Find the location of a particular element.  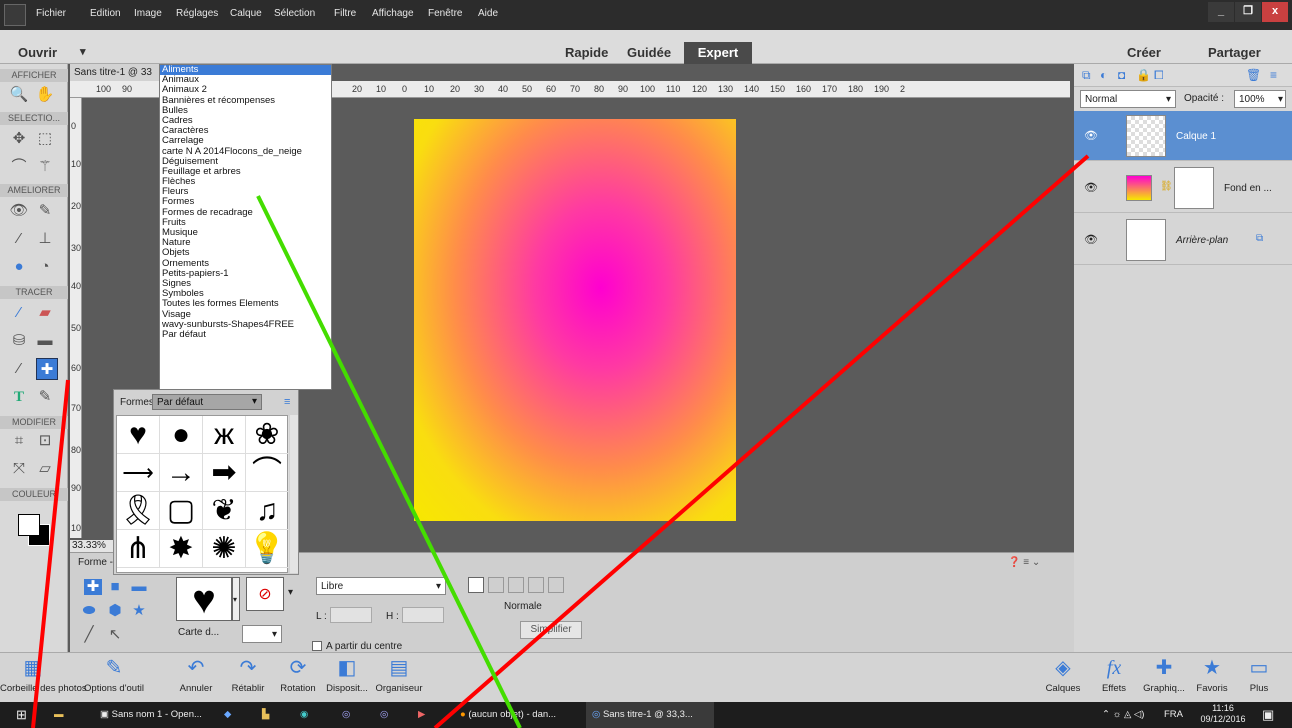

layer-row-calque-1: 👁 Calque 1 is located at coordinates (1183, 136).